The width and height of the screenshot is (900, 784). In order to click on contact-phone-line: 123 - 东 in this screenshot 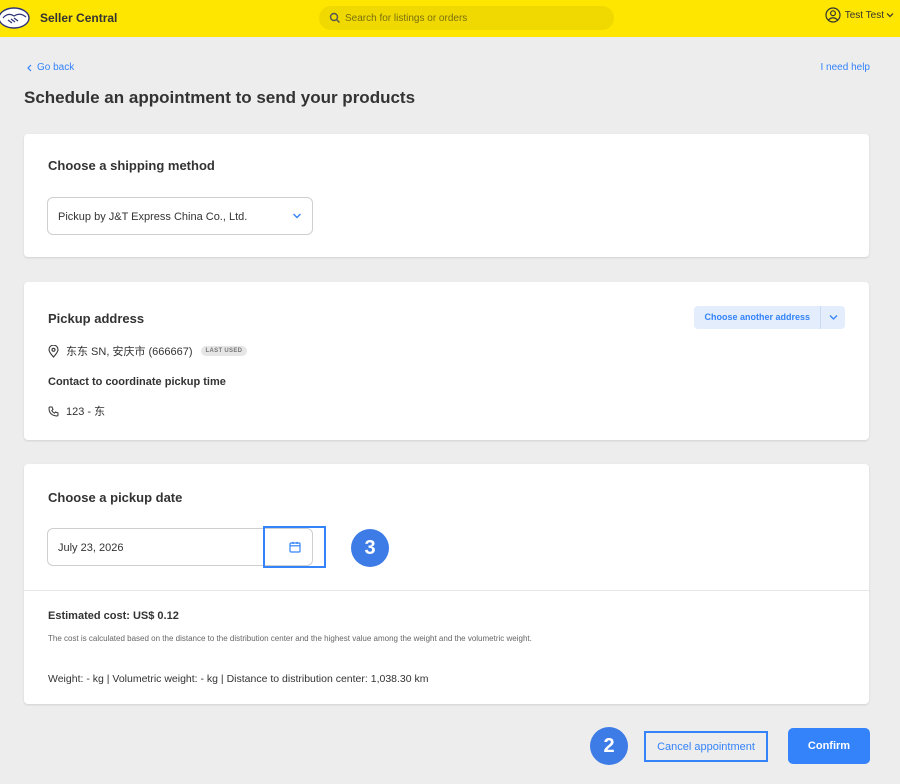, I will do `click(76, 411)`.